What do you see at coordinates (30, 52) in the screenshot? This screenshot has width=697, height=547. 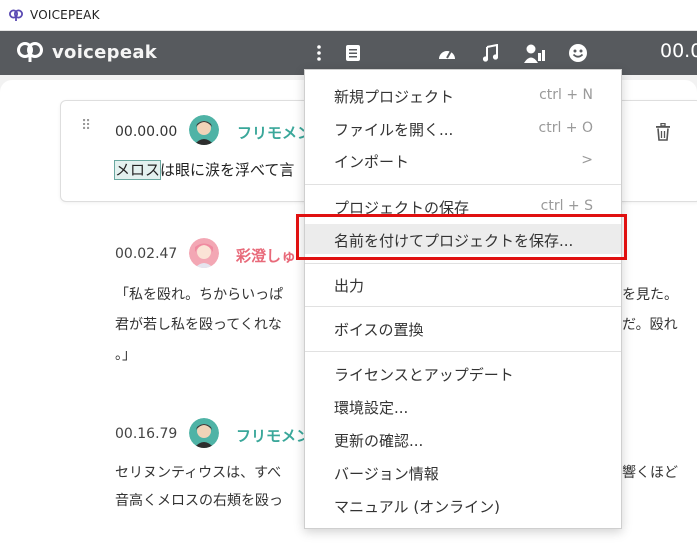 I see `voicepeak-logo-icon` at bounding box center [30, 52].